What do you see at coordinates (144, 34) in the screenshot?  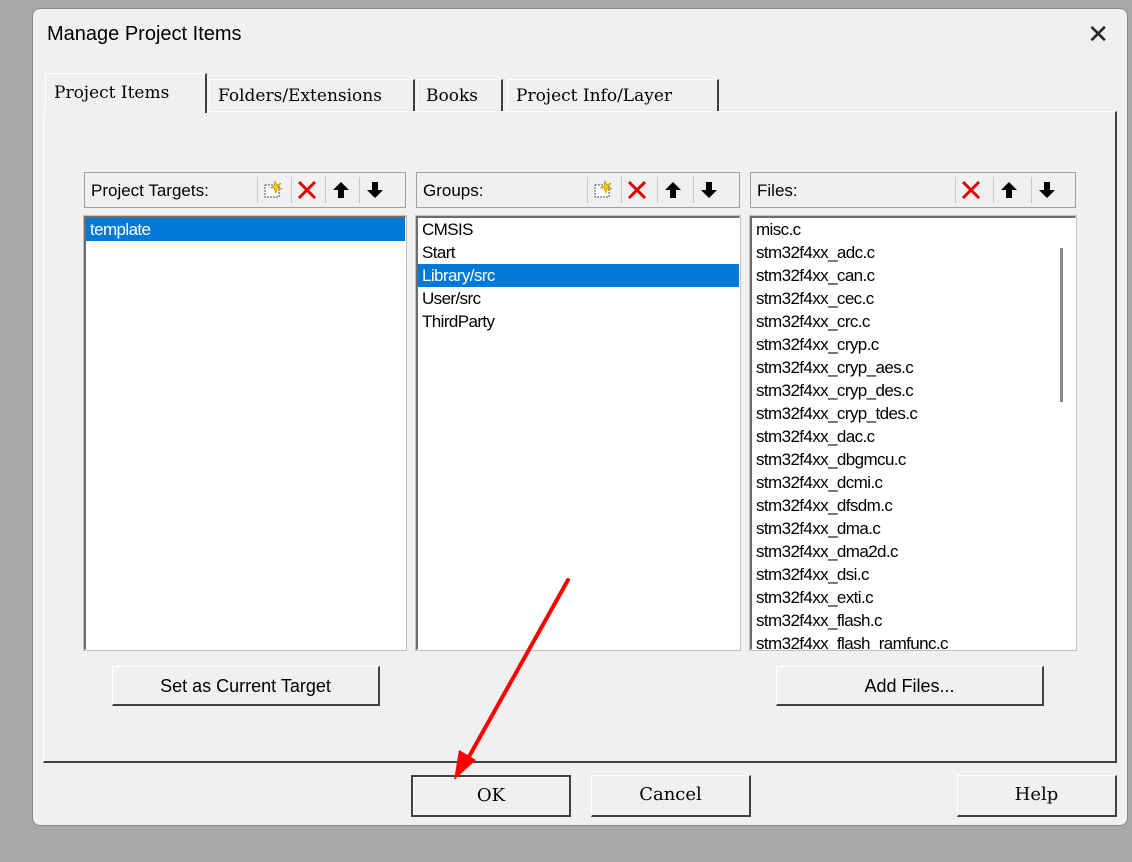 I see `dialog-title: Manage Project Items` at bounding box center [144, 34].